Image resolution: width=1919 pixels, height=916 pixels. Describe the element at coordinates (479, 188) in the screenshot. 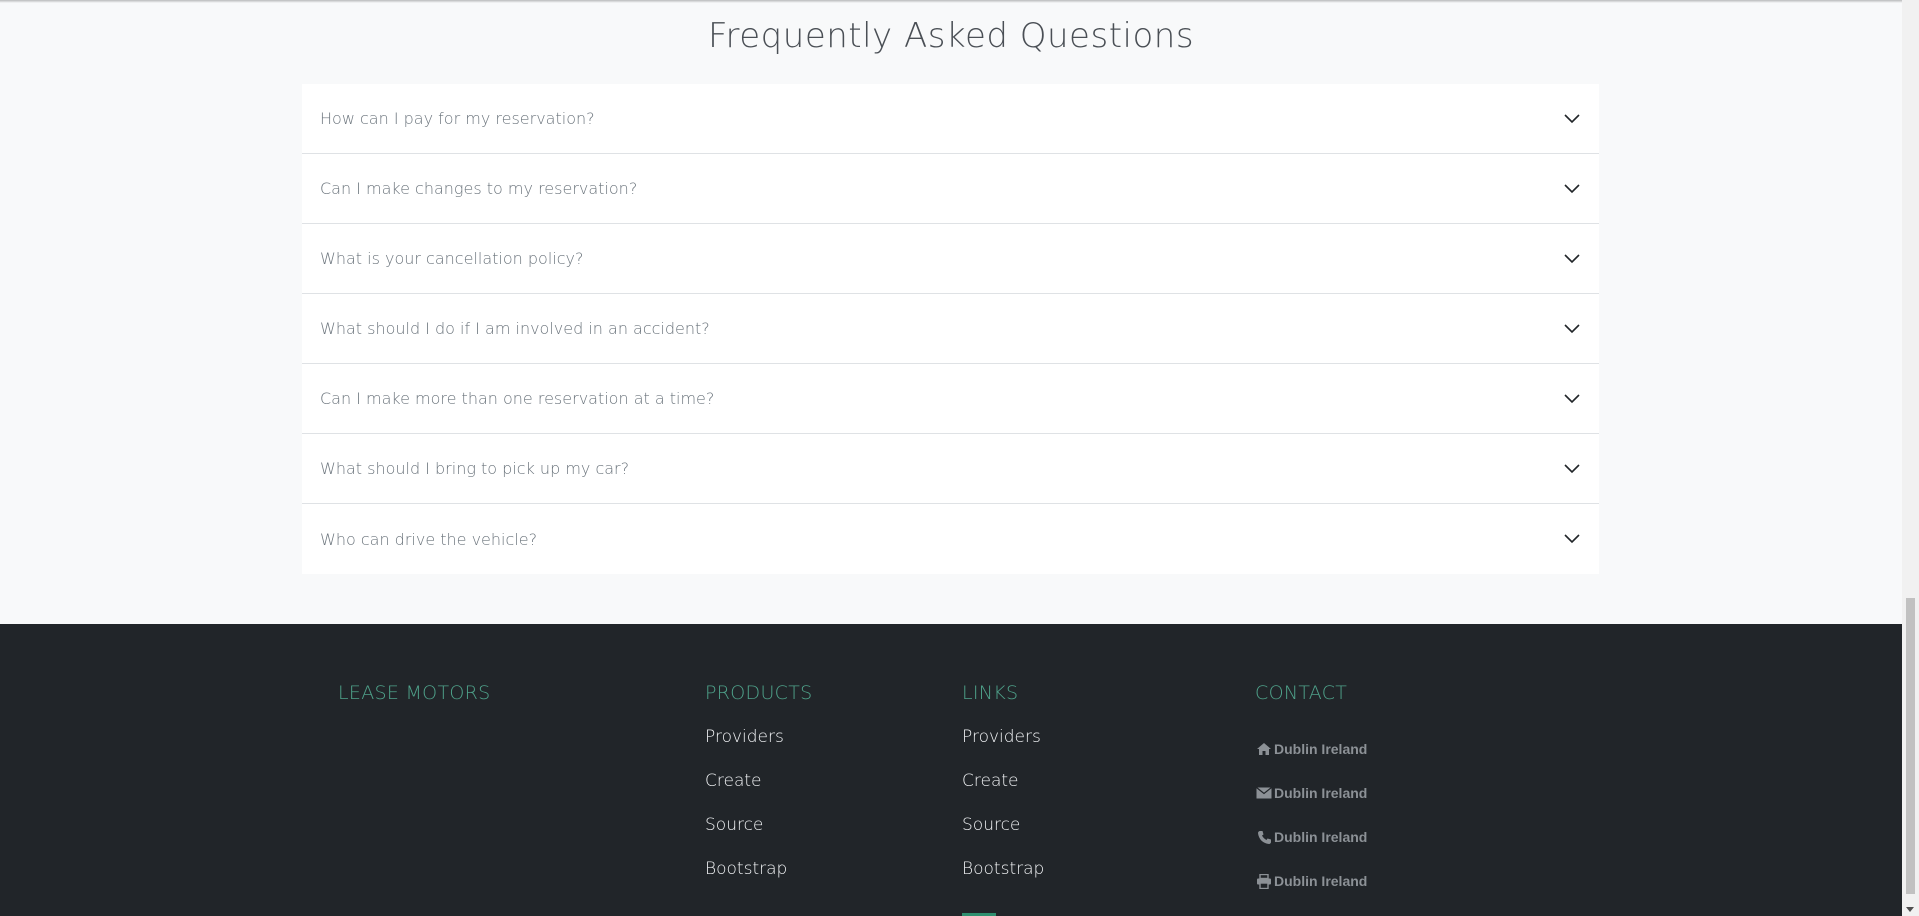

I see `faq-question: Can I make changes to my reservation?` at that location.